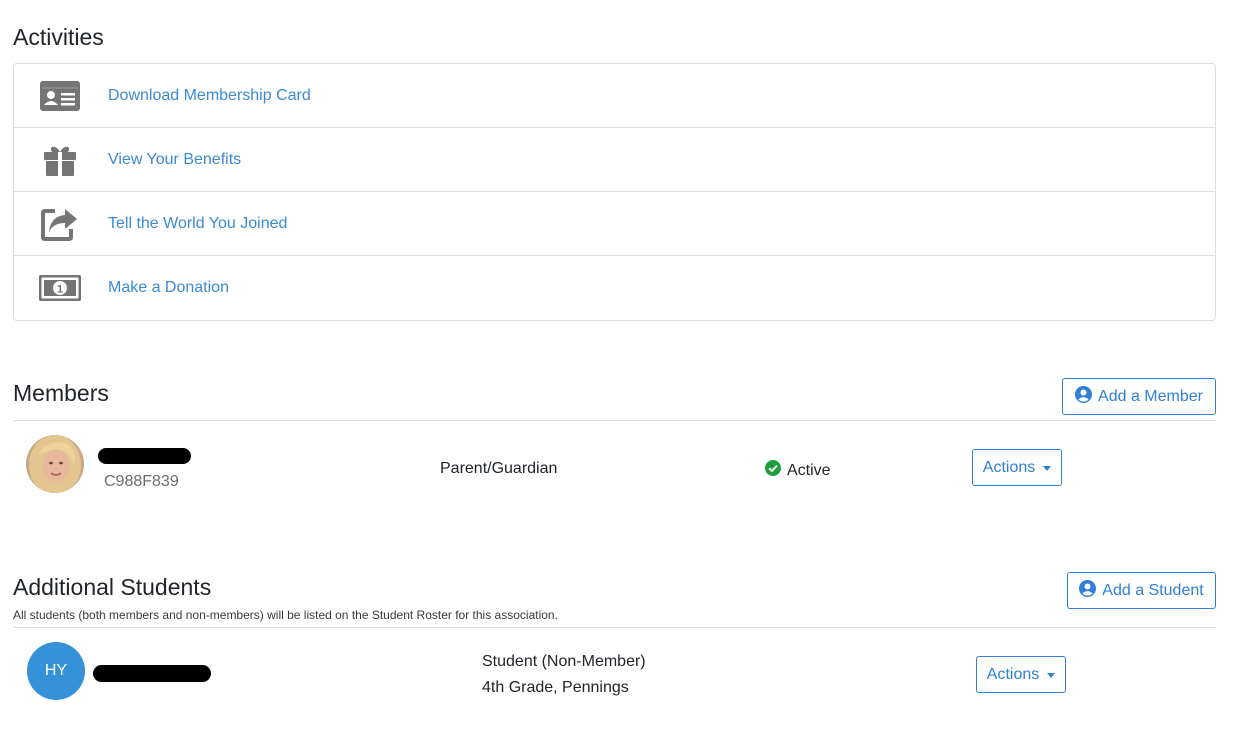 The image size is (1239, 744). What do you see at coordinates (60, 224) in the screenshot?
I see `share-icon` at bounding box center [60, 224].